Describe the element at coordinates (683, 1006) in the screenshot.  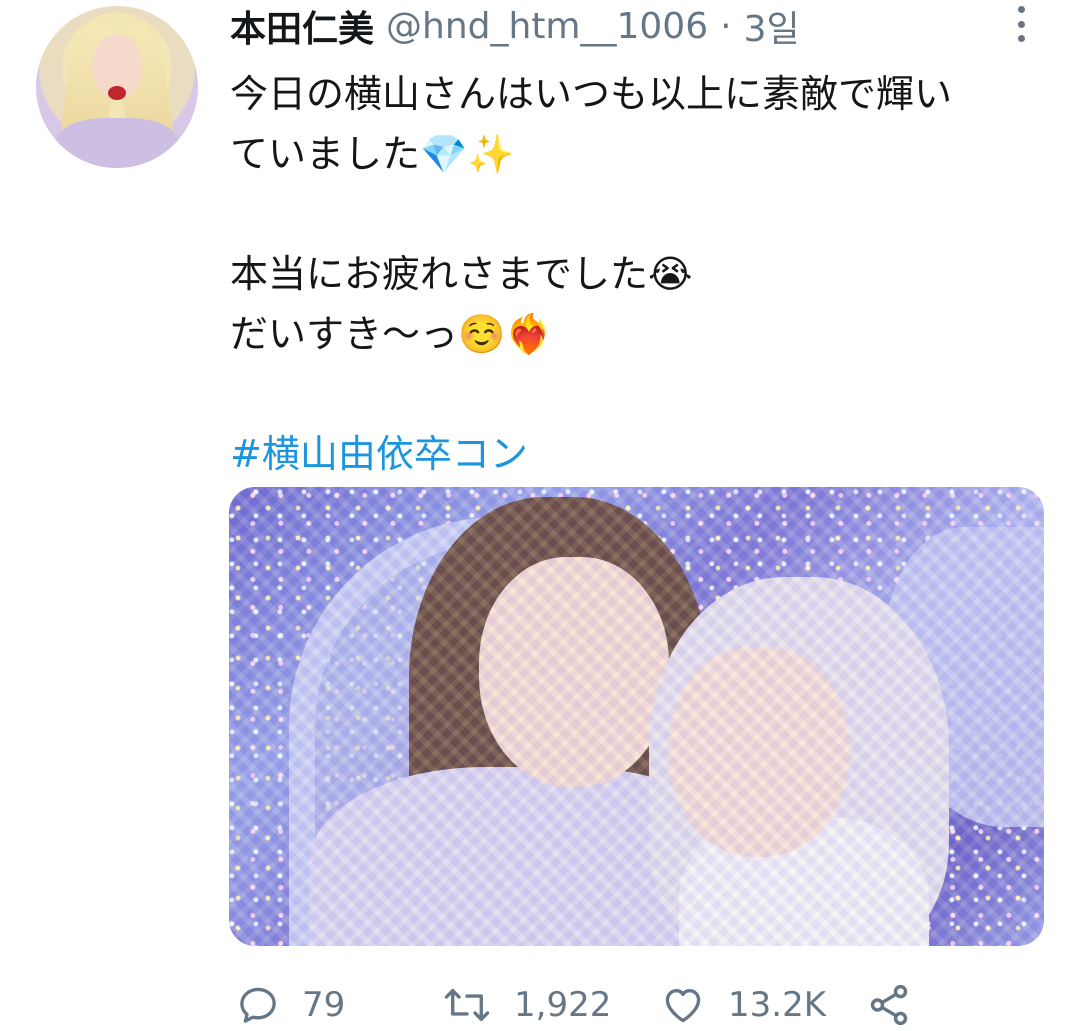
I see `heart-icon` at that location.